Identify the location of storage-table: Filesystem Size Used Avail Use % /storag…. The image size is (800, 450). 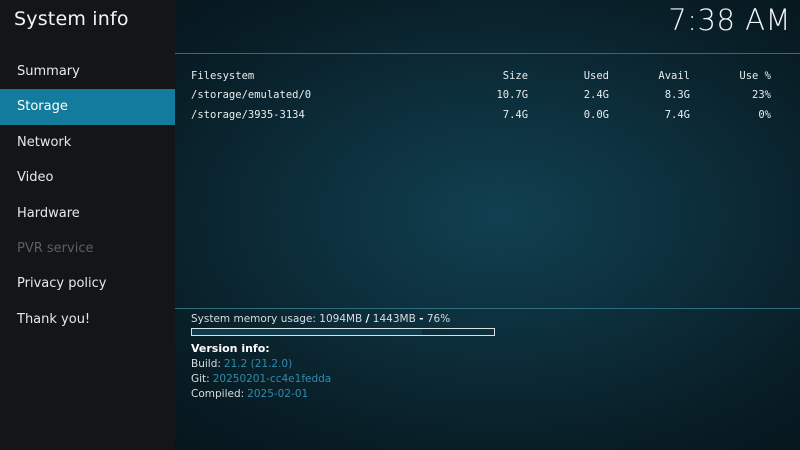
(481, 95).